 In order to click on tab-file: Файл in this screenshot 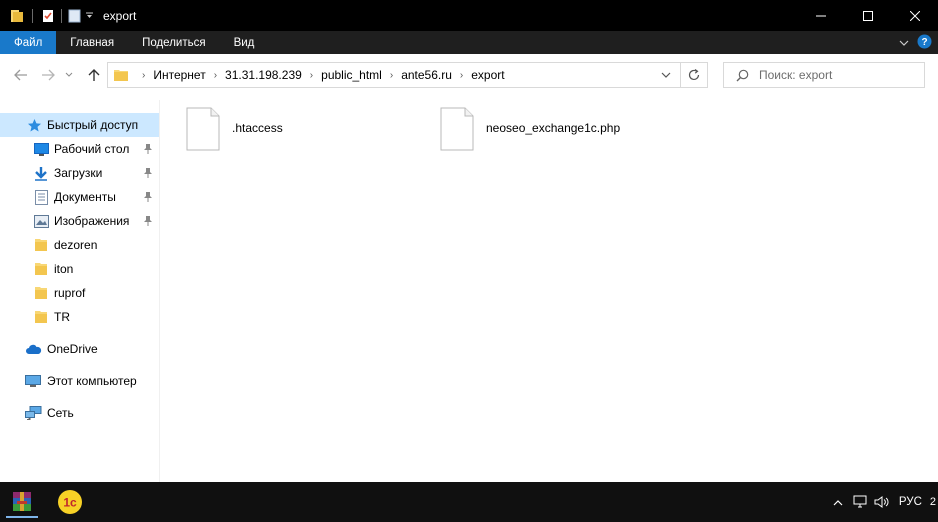, I will do `click(28, 42)`.